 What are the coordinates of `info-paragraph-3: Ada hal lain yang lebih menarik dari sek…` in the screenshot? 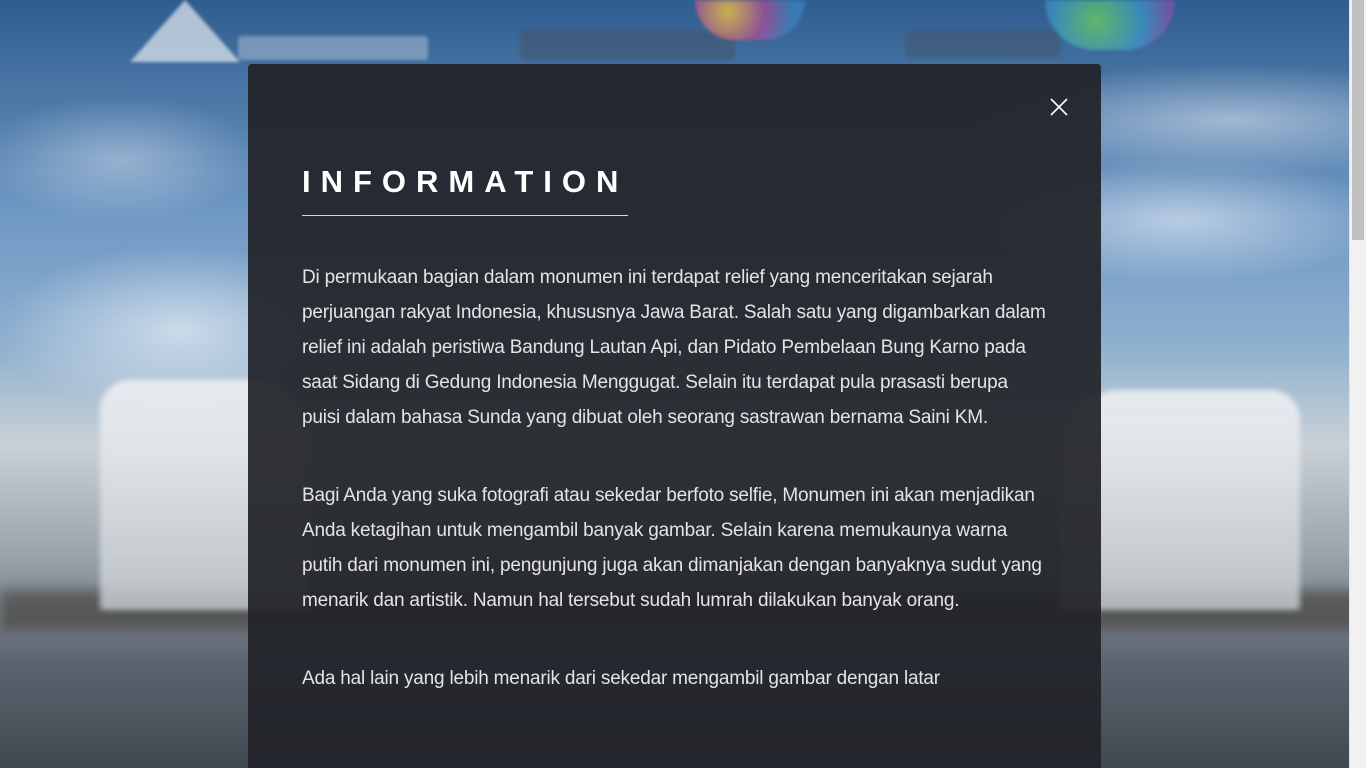 It's located at (621, 678).